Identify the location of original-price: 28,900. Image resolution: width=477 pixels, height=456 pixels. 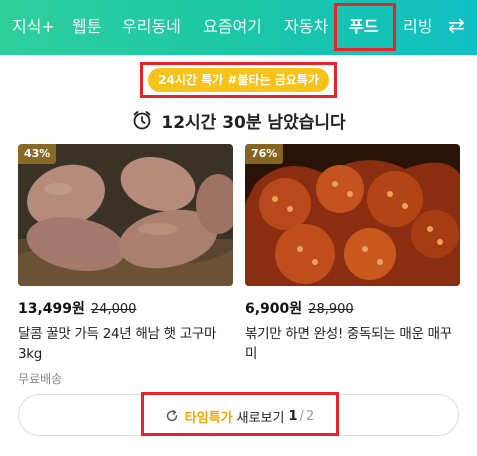
(331, 309).